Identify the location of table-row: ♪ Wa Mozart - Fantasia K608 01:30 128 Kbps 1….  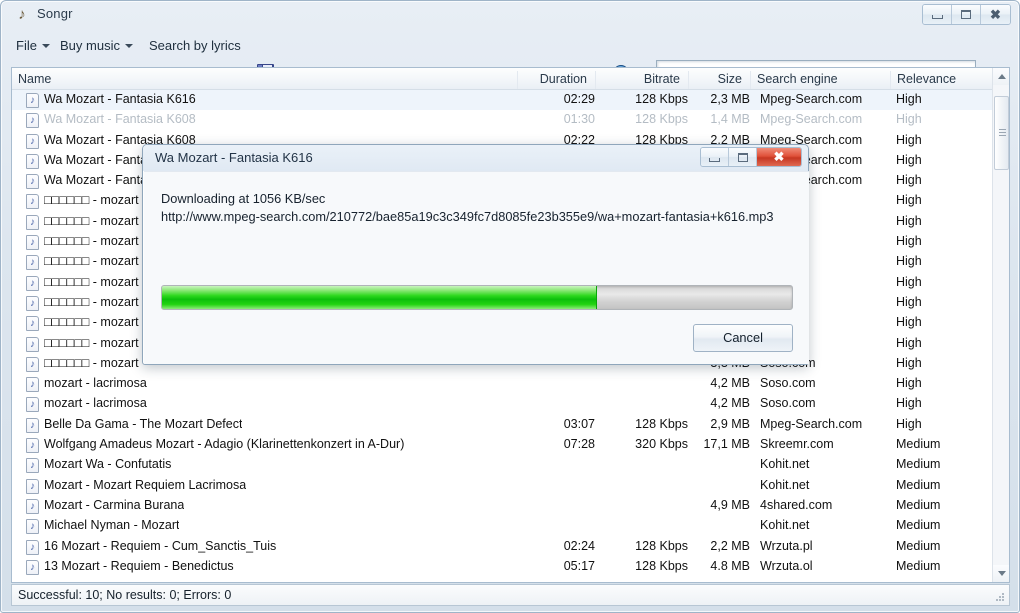
(502, 120).